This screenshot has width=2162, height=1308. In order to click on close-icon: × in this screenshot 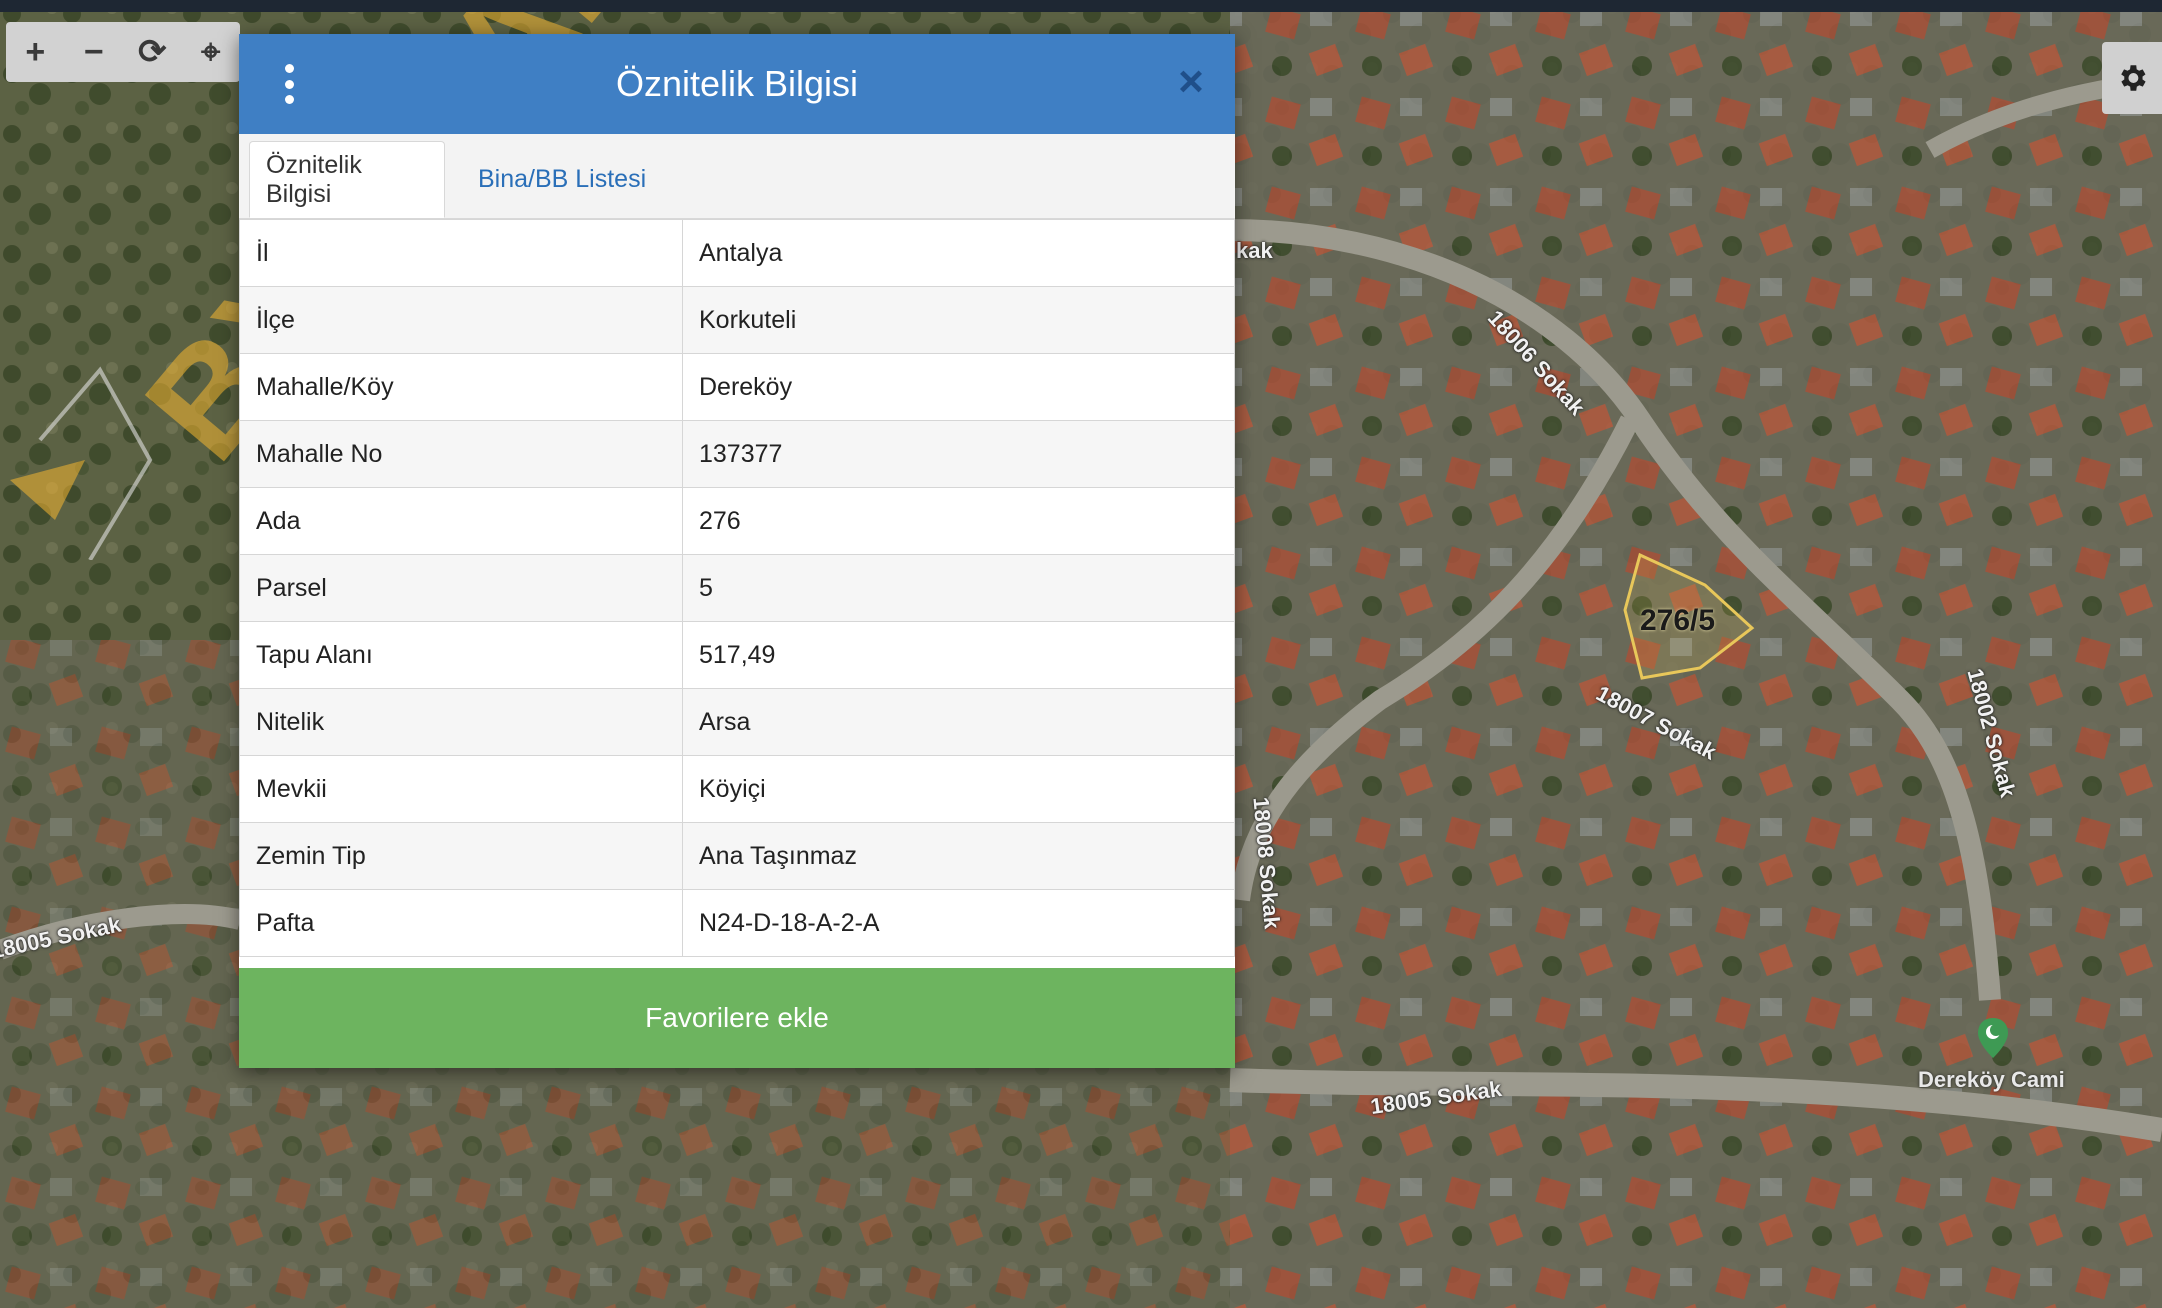, I will do `click(1191, 81)`.